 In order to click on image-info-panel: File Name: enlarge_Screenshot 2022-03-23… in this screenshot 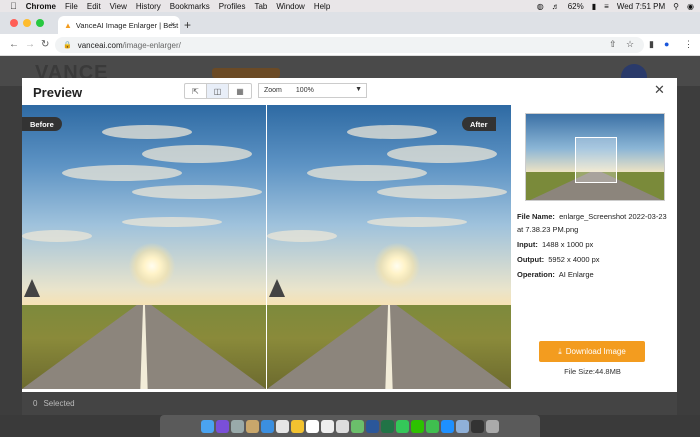, I will do `click(595, 247)`.